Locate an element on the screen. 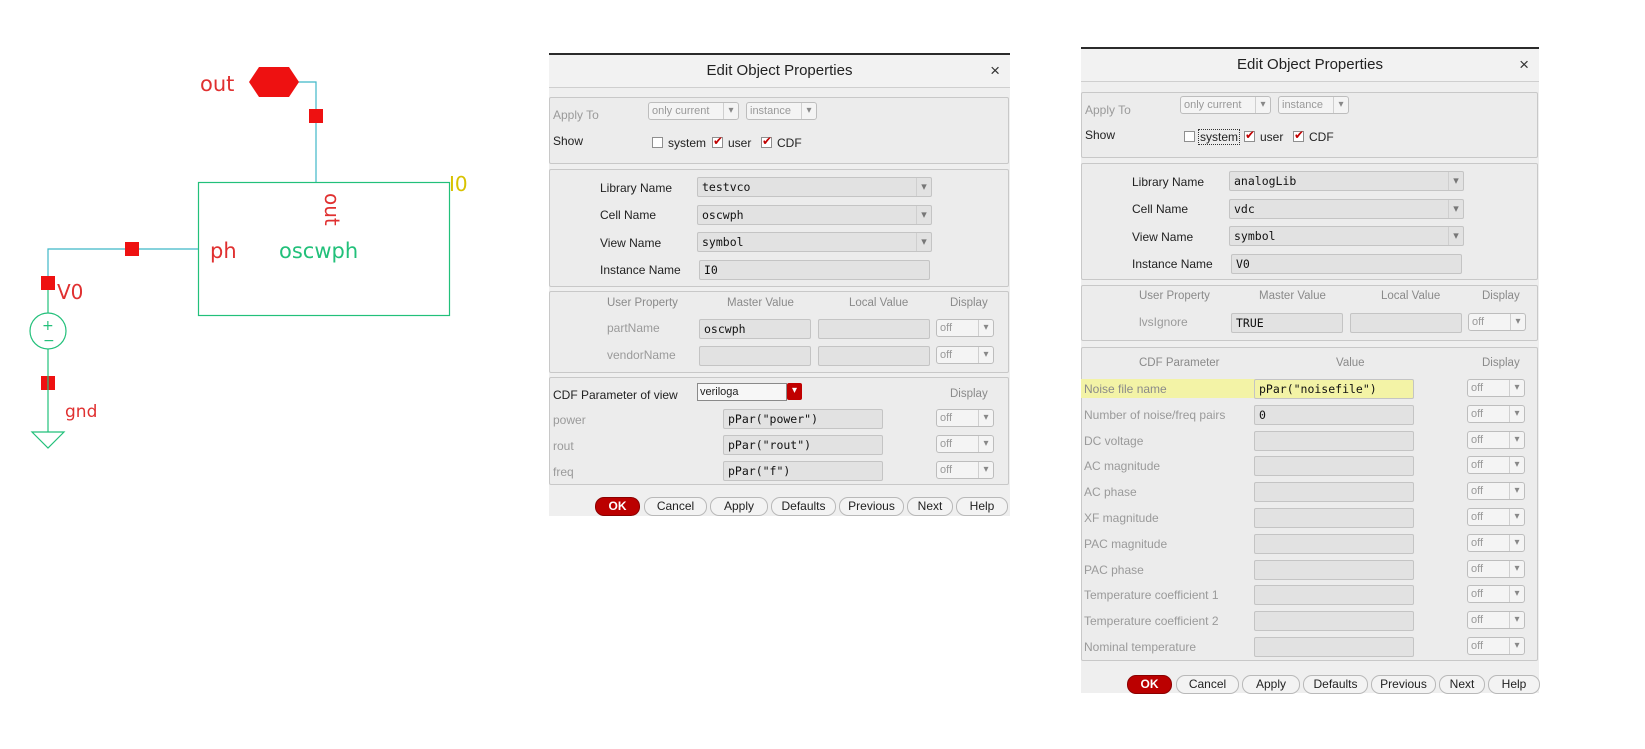  out-wire is located at coordinates (307, 131).